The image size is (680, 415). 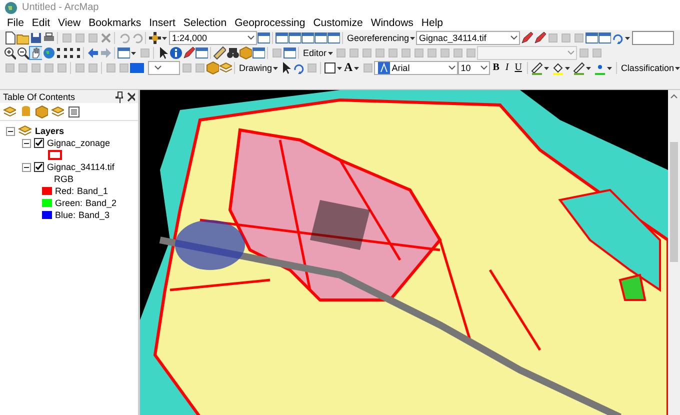 I want to click on font-color-icon, so click(x=536, y=67).